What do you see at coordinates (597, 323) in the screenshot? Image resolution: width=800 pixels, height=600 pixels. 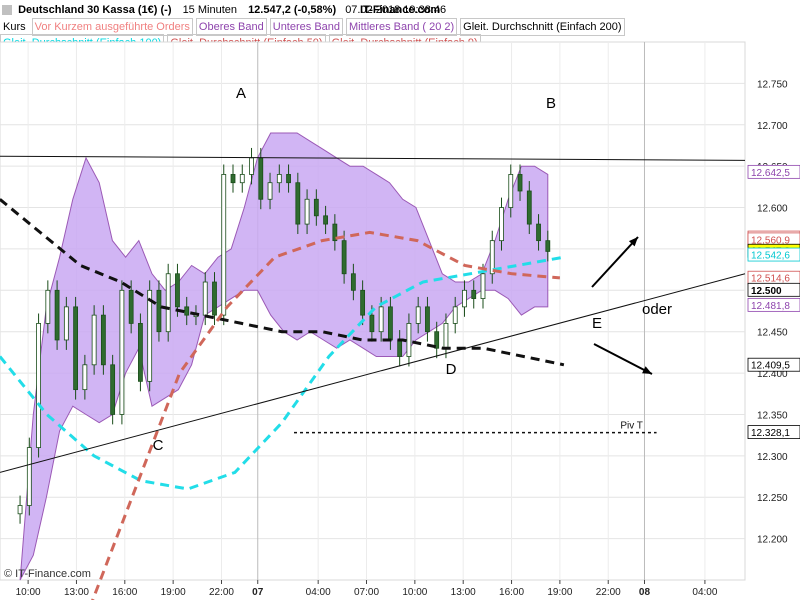 I see `annotation-label-e: E` at bounding box center [597, 323].